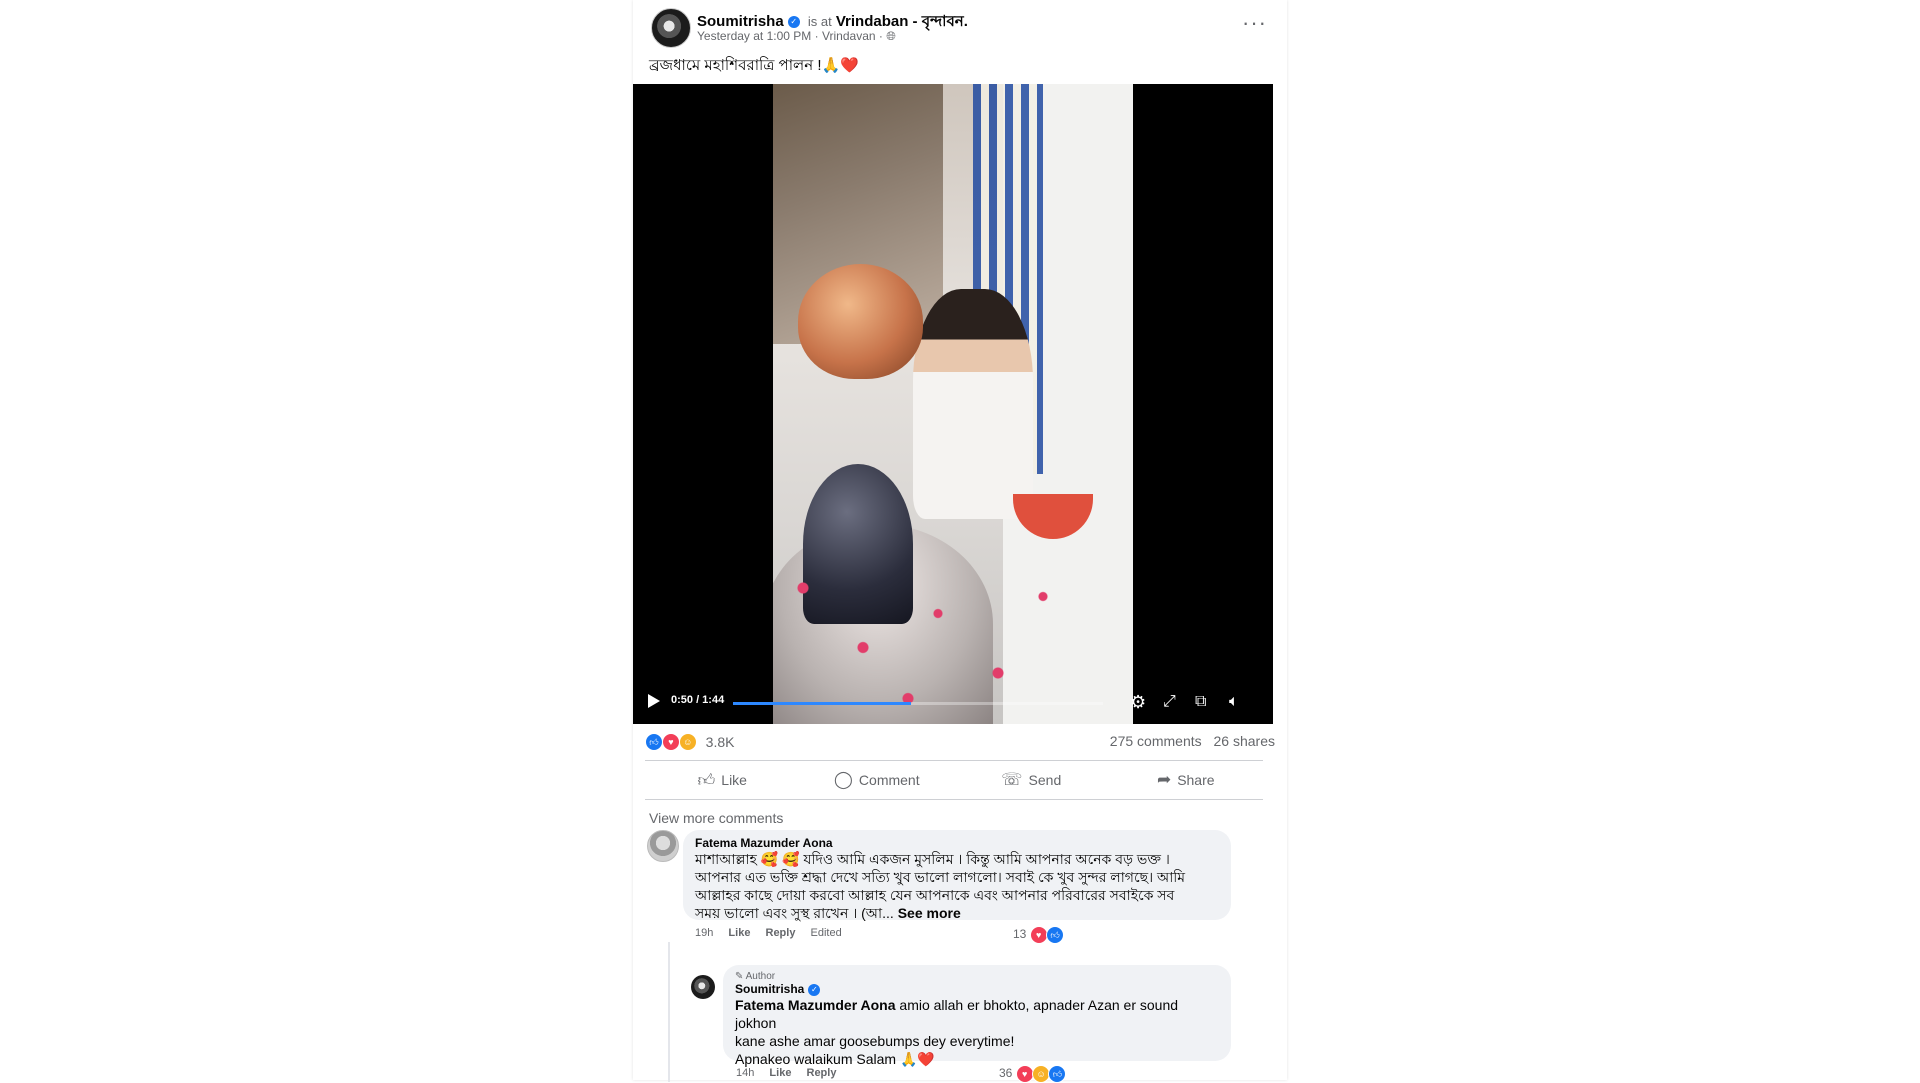  Describe the element at coordinates (734, 780) in the screenshot. I see `like-button-label: Like` at that location.